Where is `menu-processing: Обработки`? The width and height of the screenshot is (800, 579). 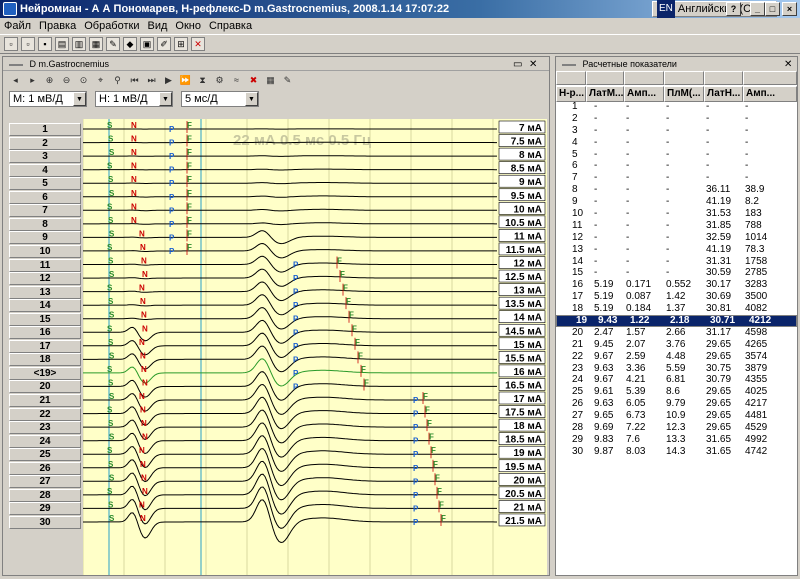
menu-processing: Обработки is located at coordinates (111, 26).